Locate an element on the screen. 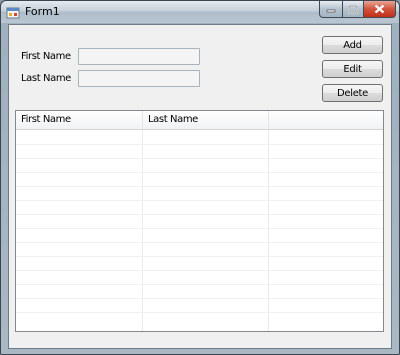  minimize-icon is located at coordinates (331, 11).